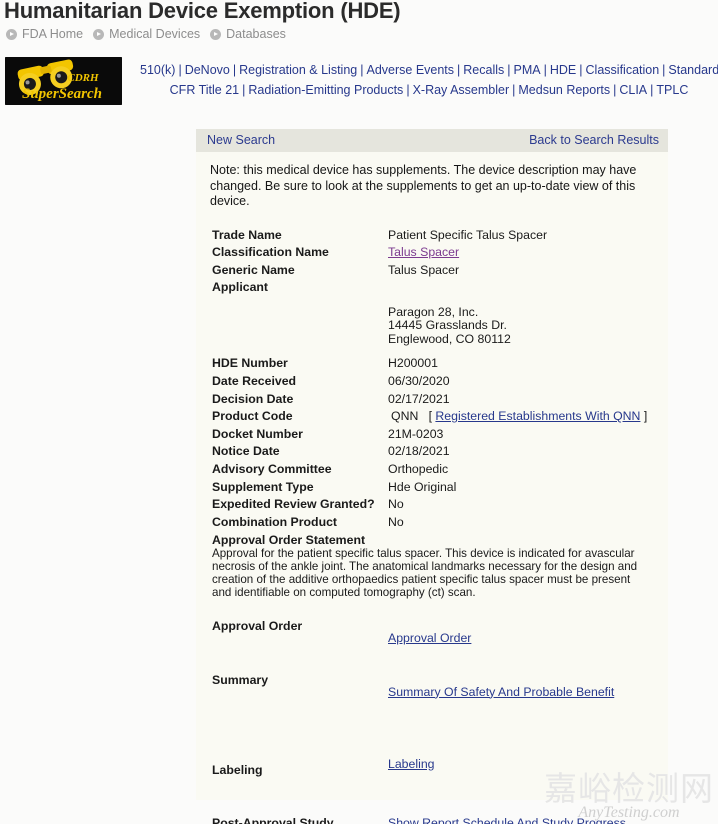  What do you see at coordinates (432, 288) in the screenshot?
I see `field-row-applicant: Applicant` at bounding box center [432, 288].